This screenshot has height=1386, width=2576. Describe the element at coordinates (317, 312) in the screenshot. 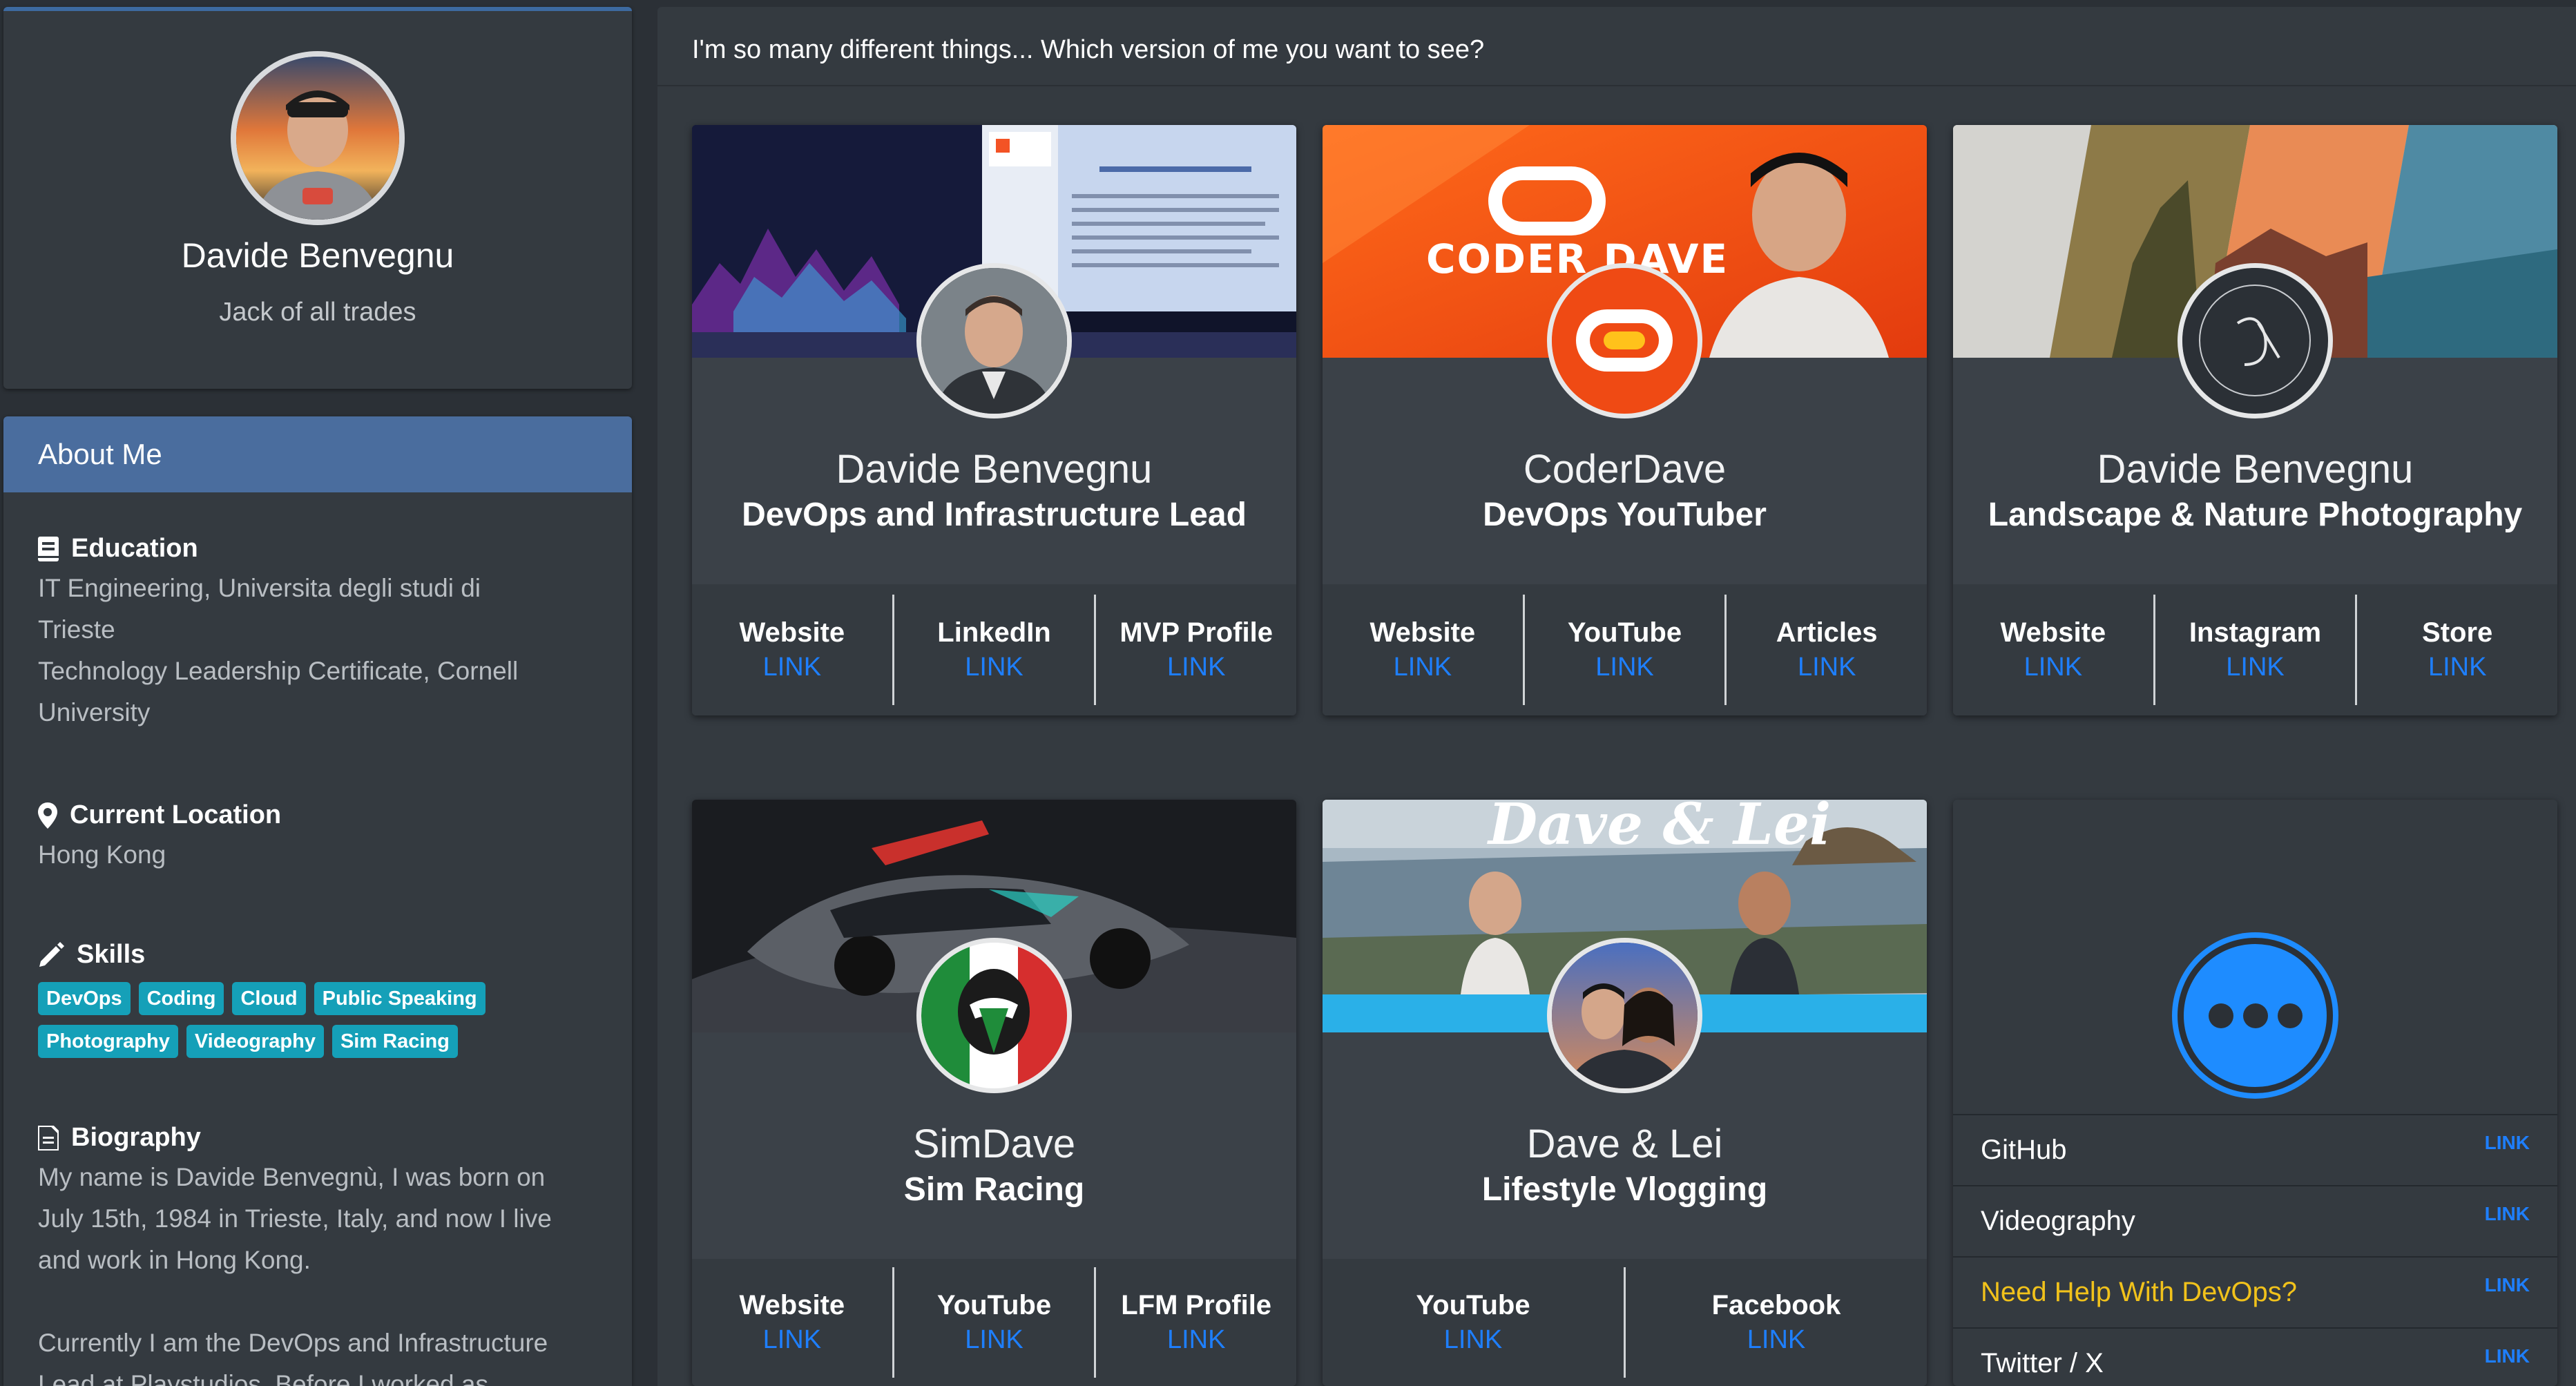

I see `profile-tagline: Jack of all trades` at that location.